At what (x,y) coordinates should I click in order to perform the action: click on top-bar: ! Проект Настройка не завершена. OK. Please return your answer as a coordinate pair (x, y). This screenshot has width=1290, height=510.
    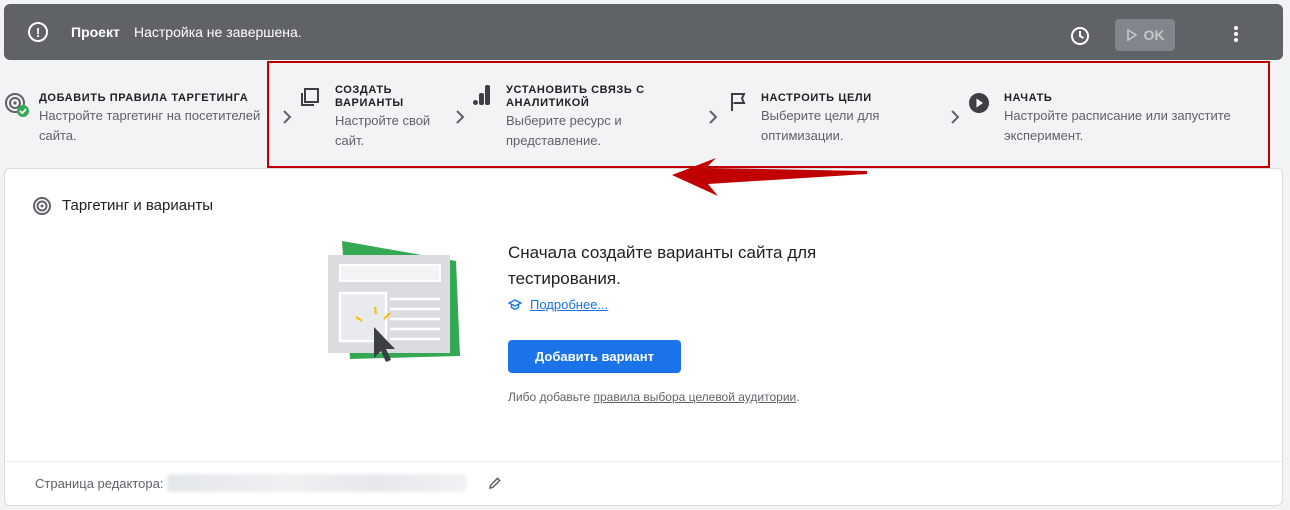
    Looking at the image, I should click on (643, 32).